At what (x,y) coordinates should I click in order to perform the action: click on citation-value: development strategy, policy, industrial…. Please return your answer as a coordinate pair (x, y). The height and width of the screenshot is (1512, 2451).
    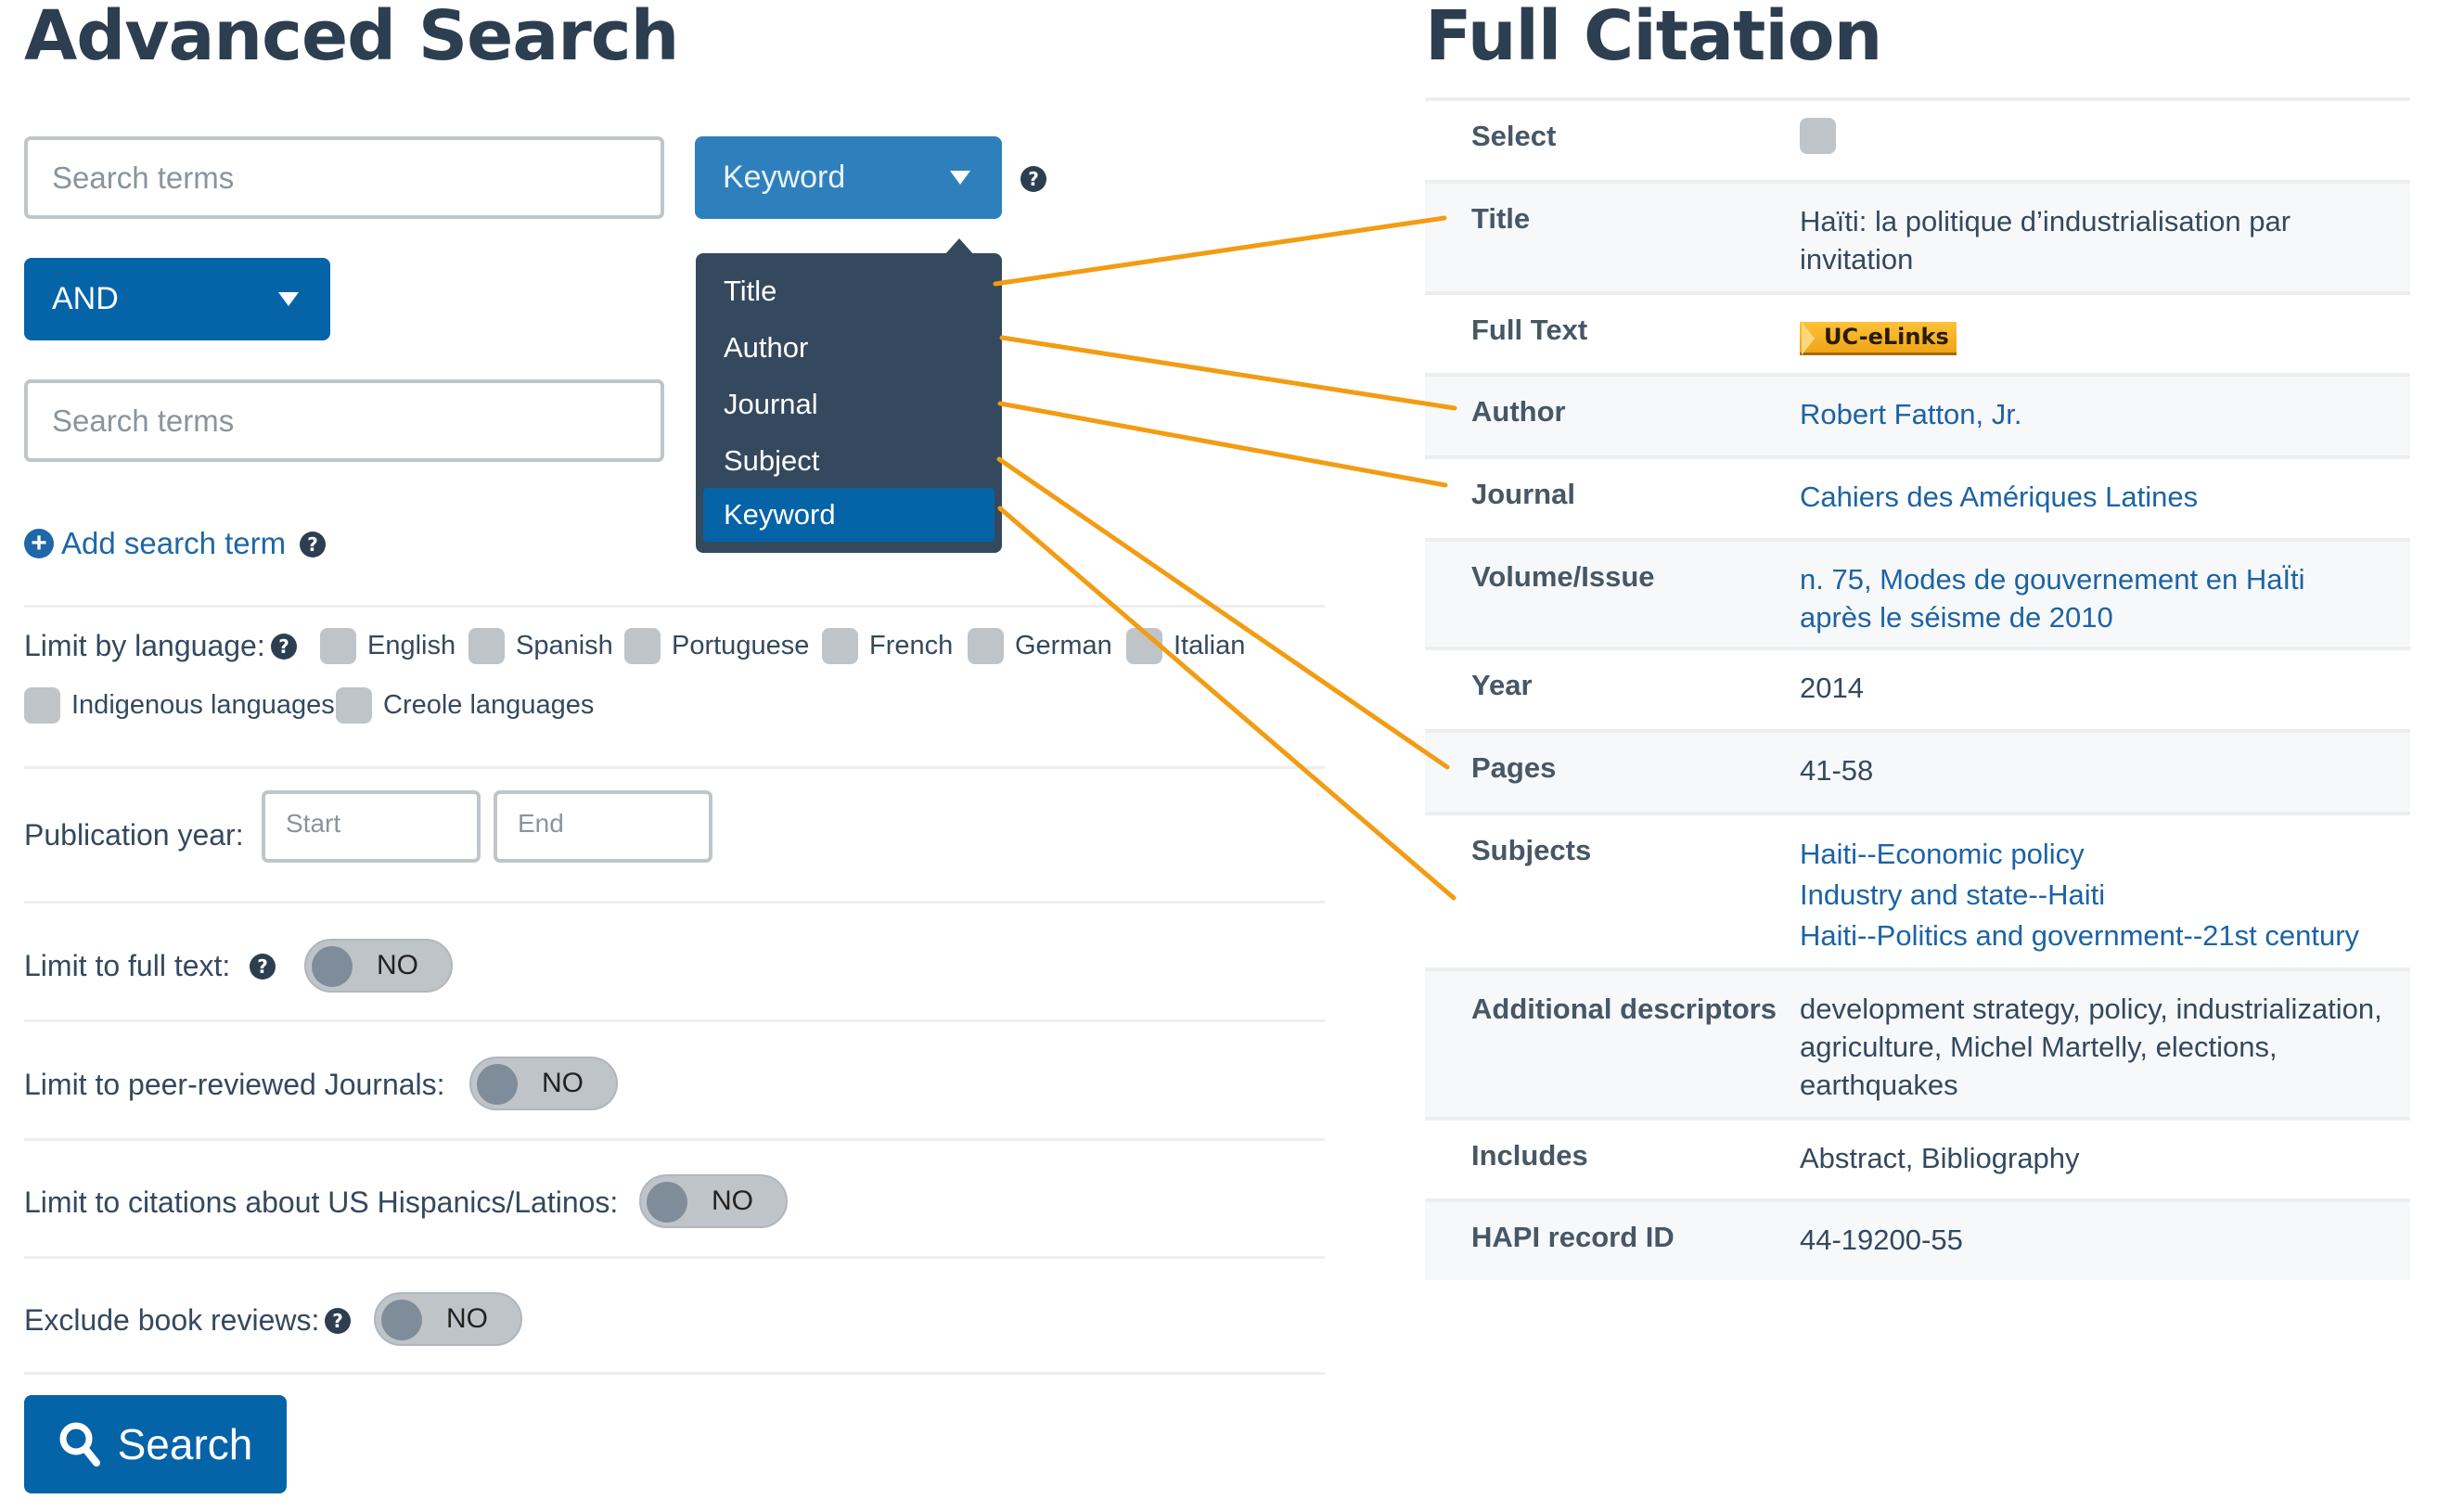
    Looking at the image, I should click on (2091, 1047).